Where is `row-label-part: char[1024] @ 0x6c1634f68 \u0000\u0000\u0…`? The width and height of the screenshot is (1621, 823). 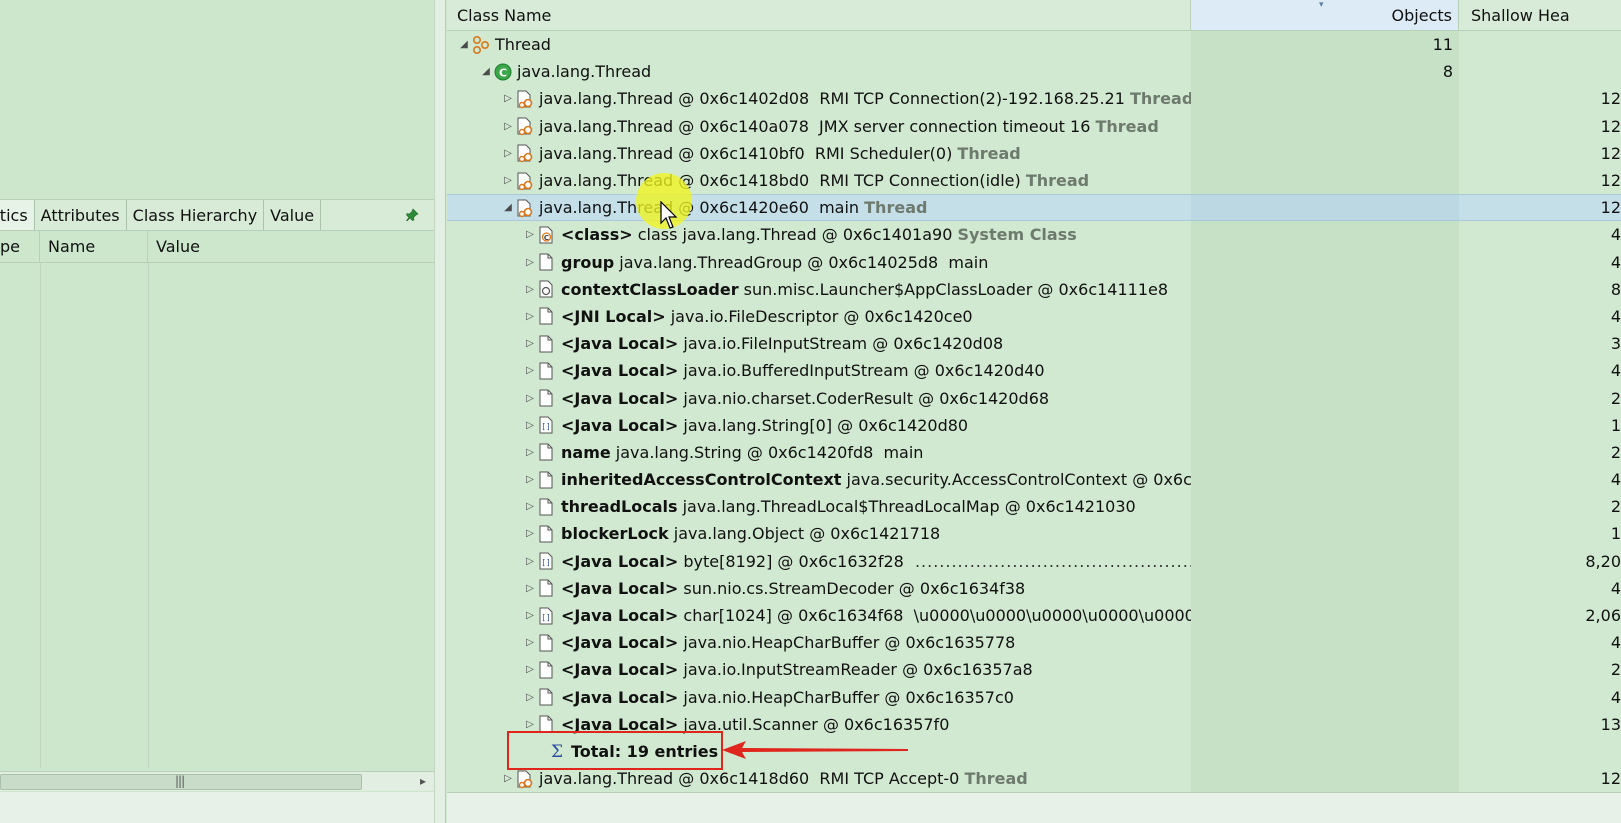 row-label-part: char[1024] @ 0x6c1634f68 \u0000\u0000\u0… is located at coordinates (934, 616).